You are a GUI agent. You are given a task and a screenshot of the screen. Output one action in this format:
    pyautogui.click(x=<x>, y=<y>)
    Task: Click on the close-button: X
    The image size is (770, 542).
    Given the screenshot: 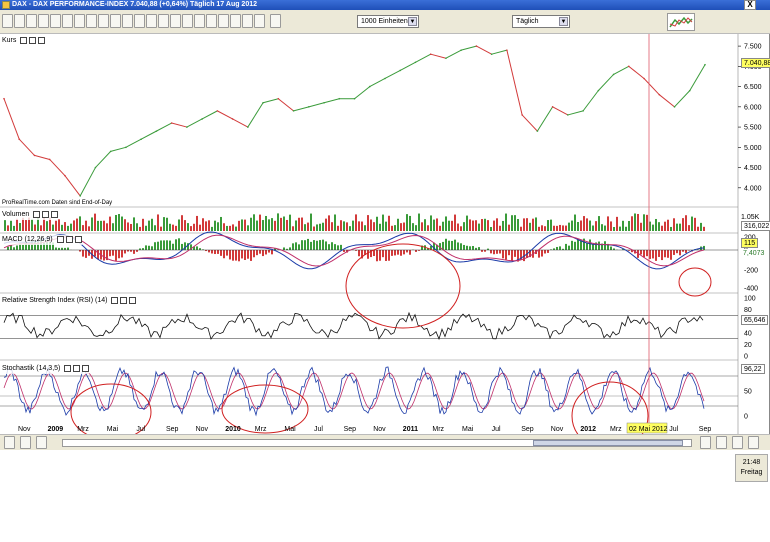 What is the action you would take?
    pyautogui.click(x=750, y=5)
    